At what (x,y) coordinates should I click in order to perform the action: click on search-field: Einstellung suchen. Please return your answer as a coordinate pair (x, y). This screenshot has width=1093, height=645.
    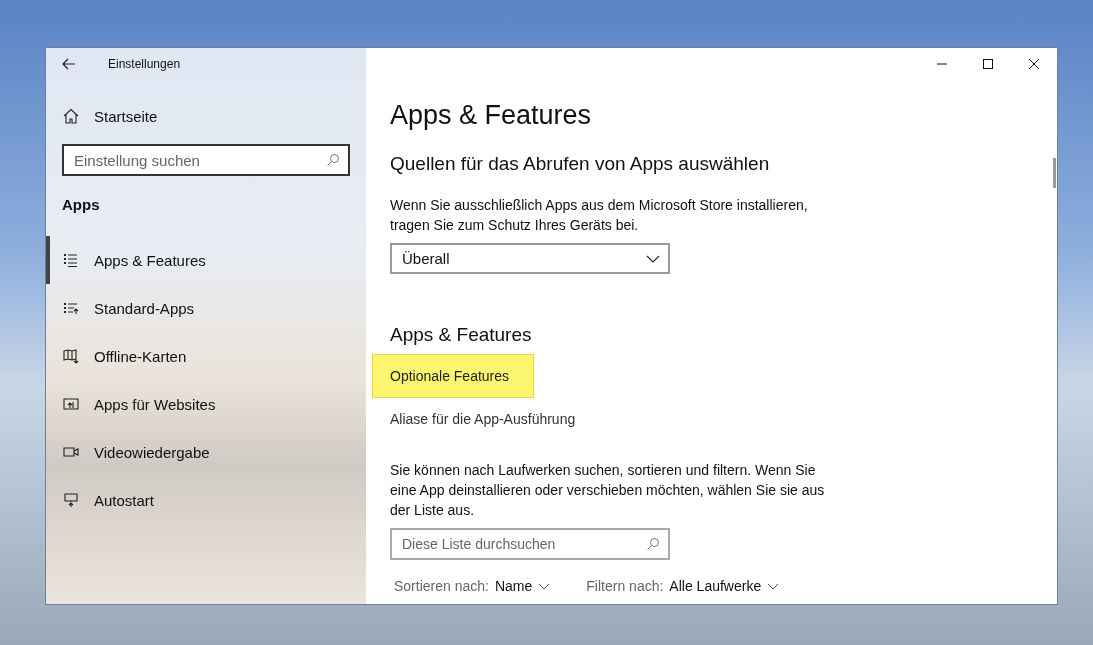
    Looking at the image, I should click on (206, 160).